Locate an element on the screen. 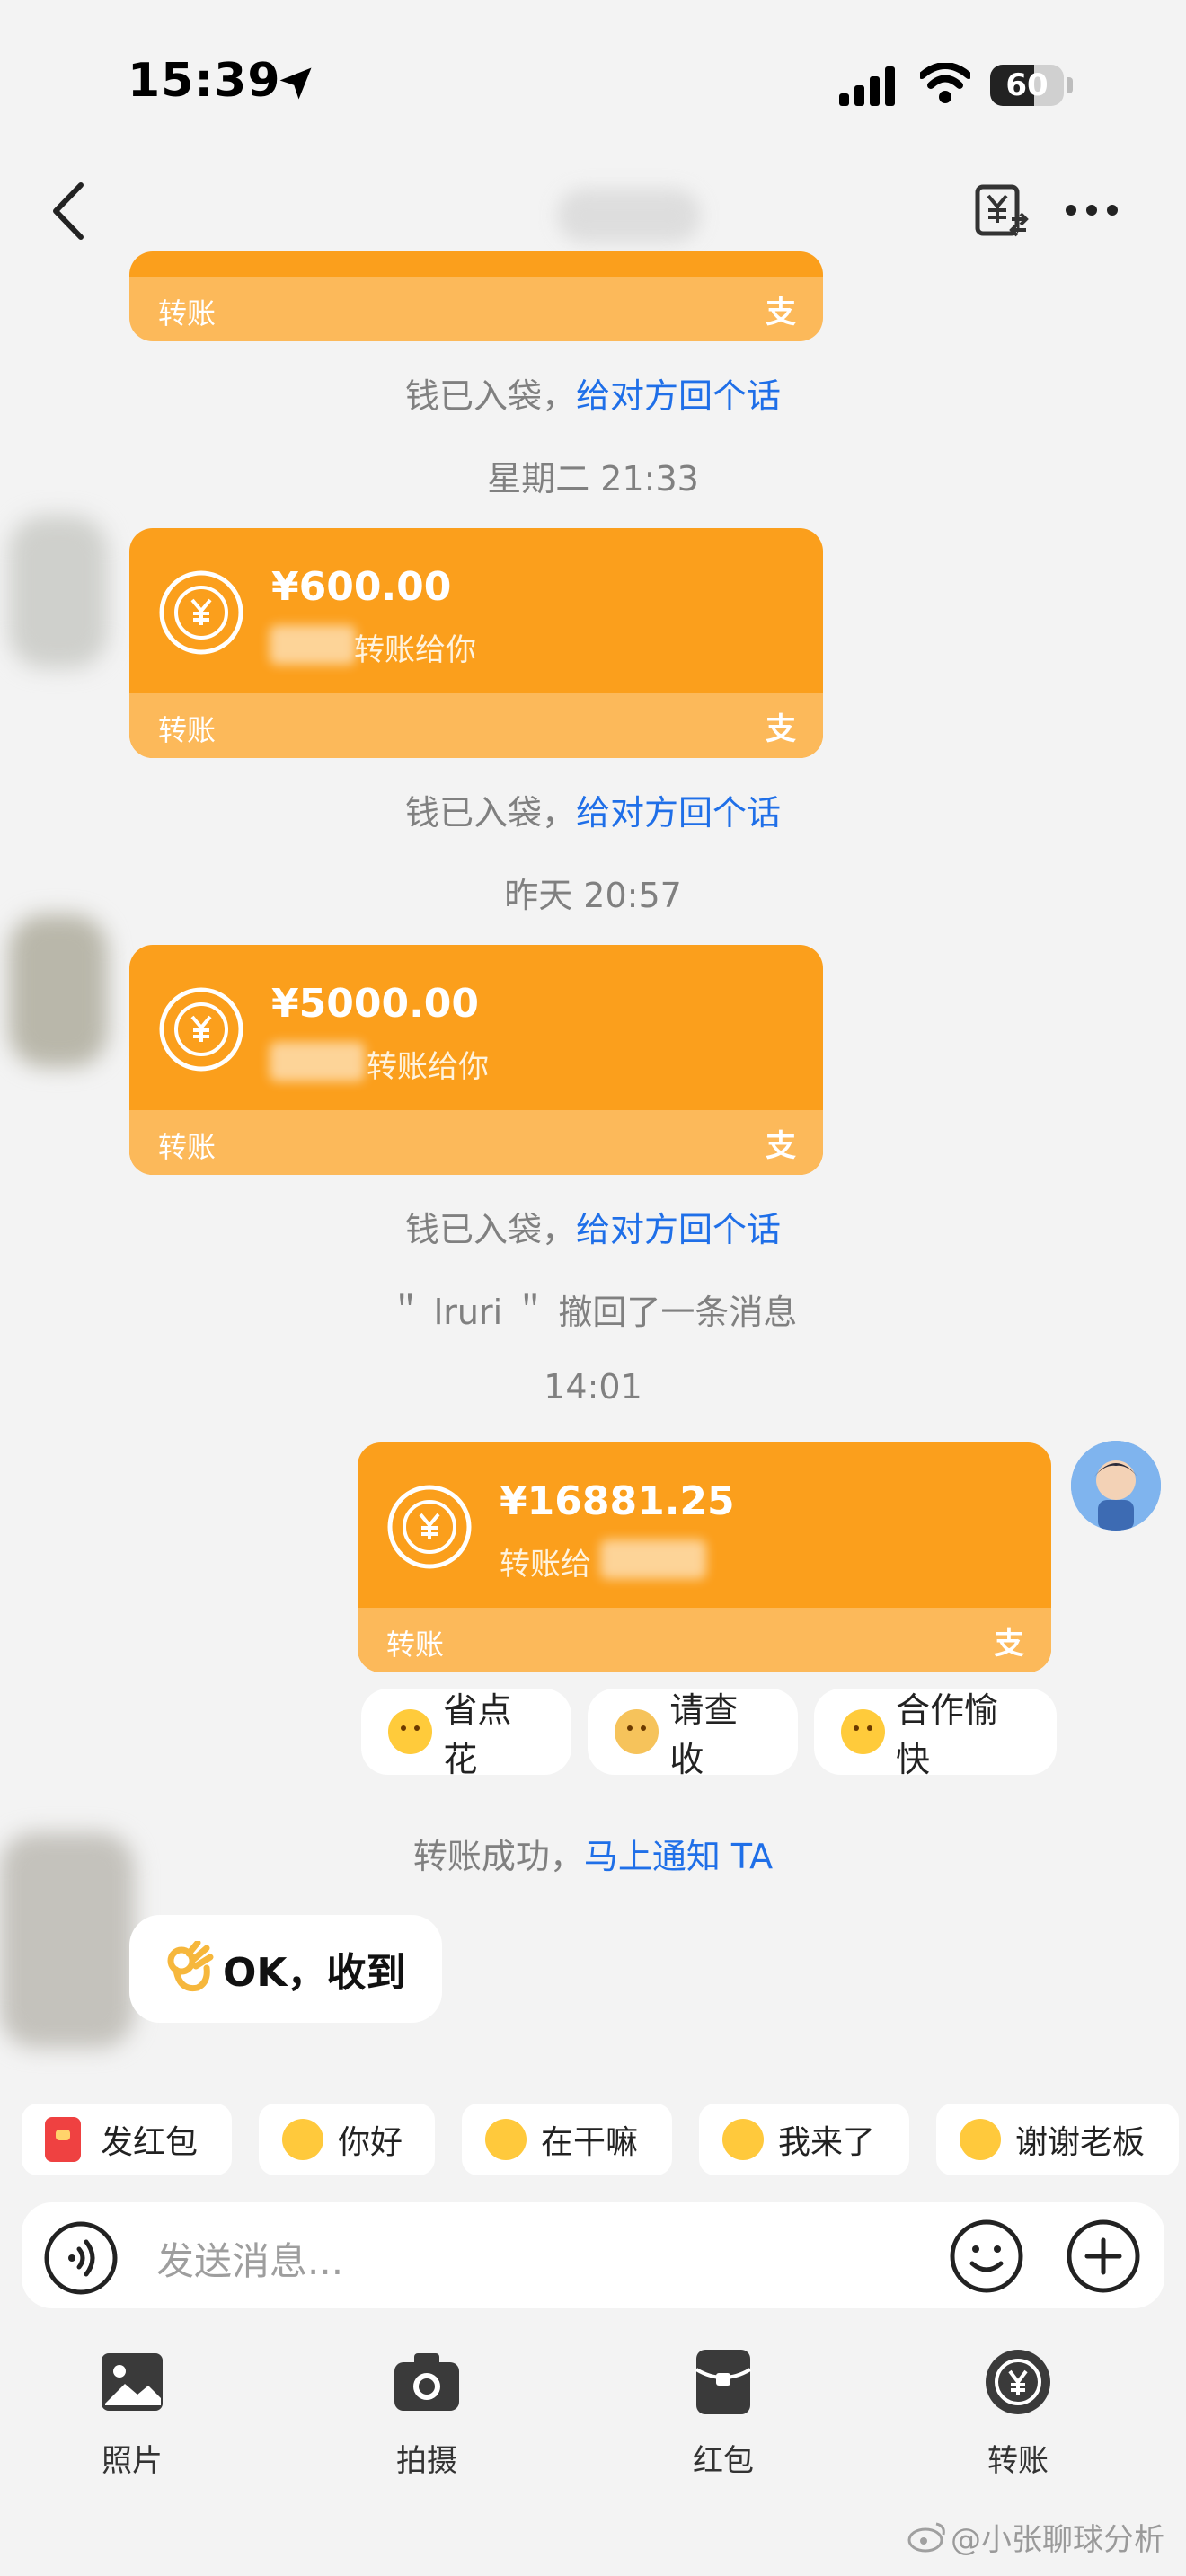 The image size is (1186, 2576). chip-im-here: 我来了 is located at coordinates (804, 2139).